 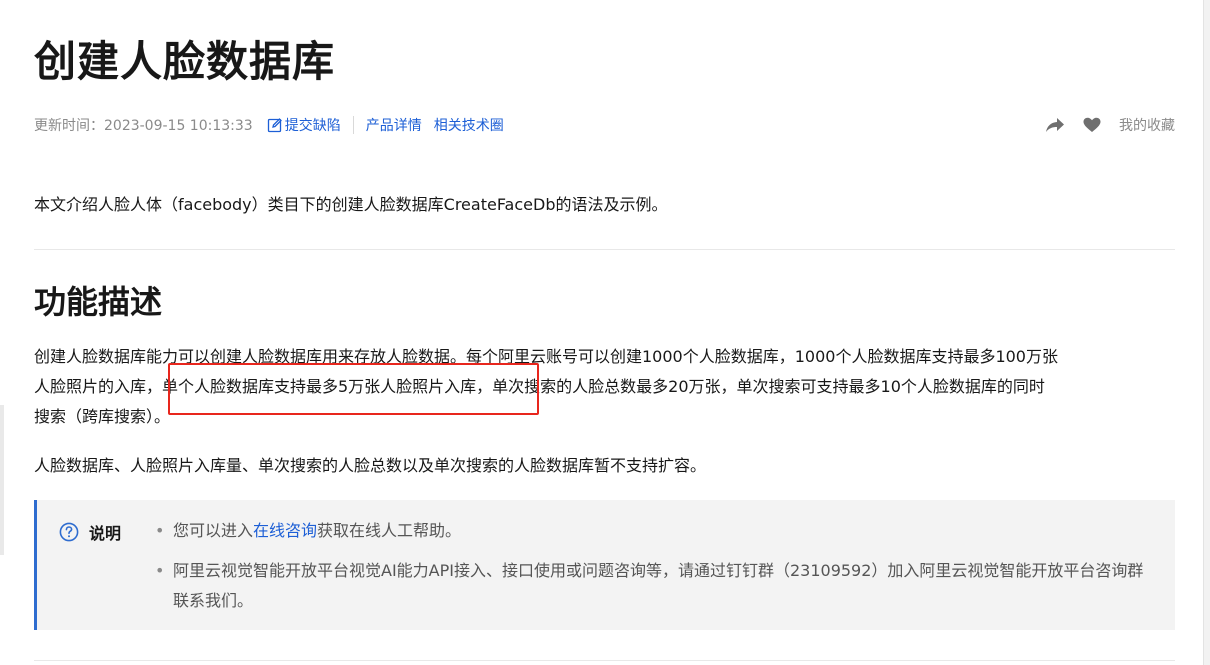 I want to click on page-title: 创建人脸数据库, so click(x=185, y=61).